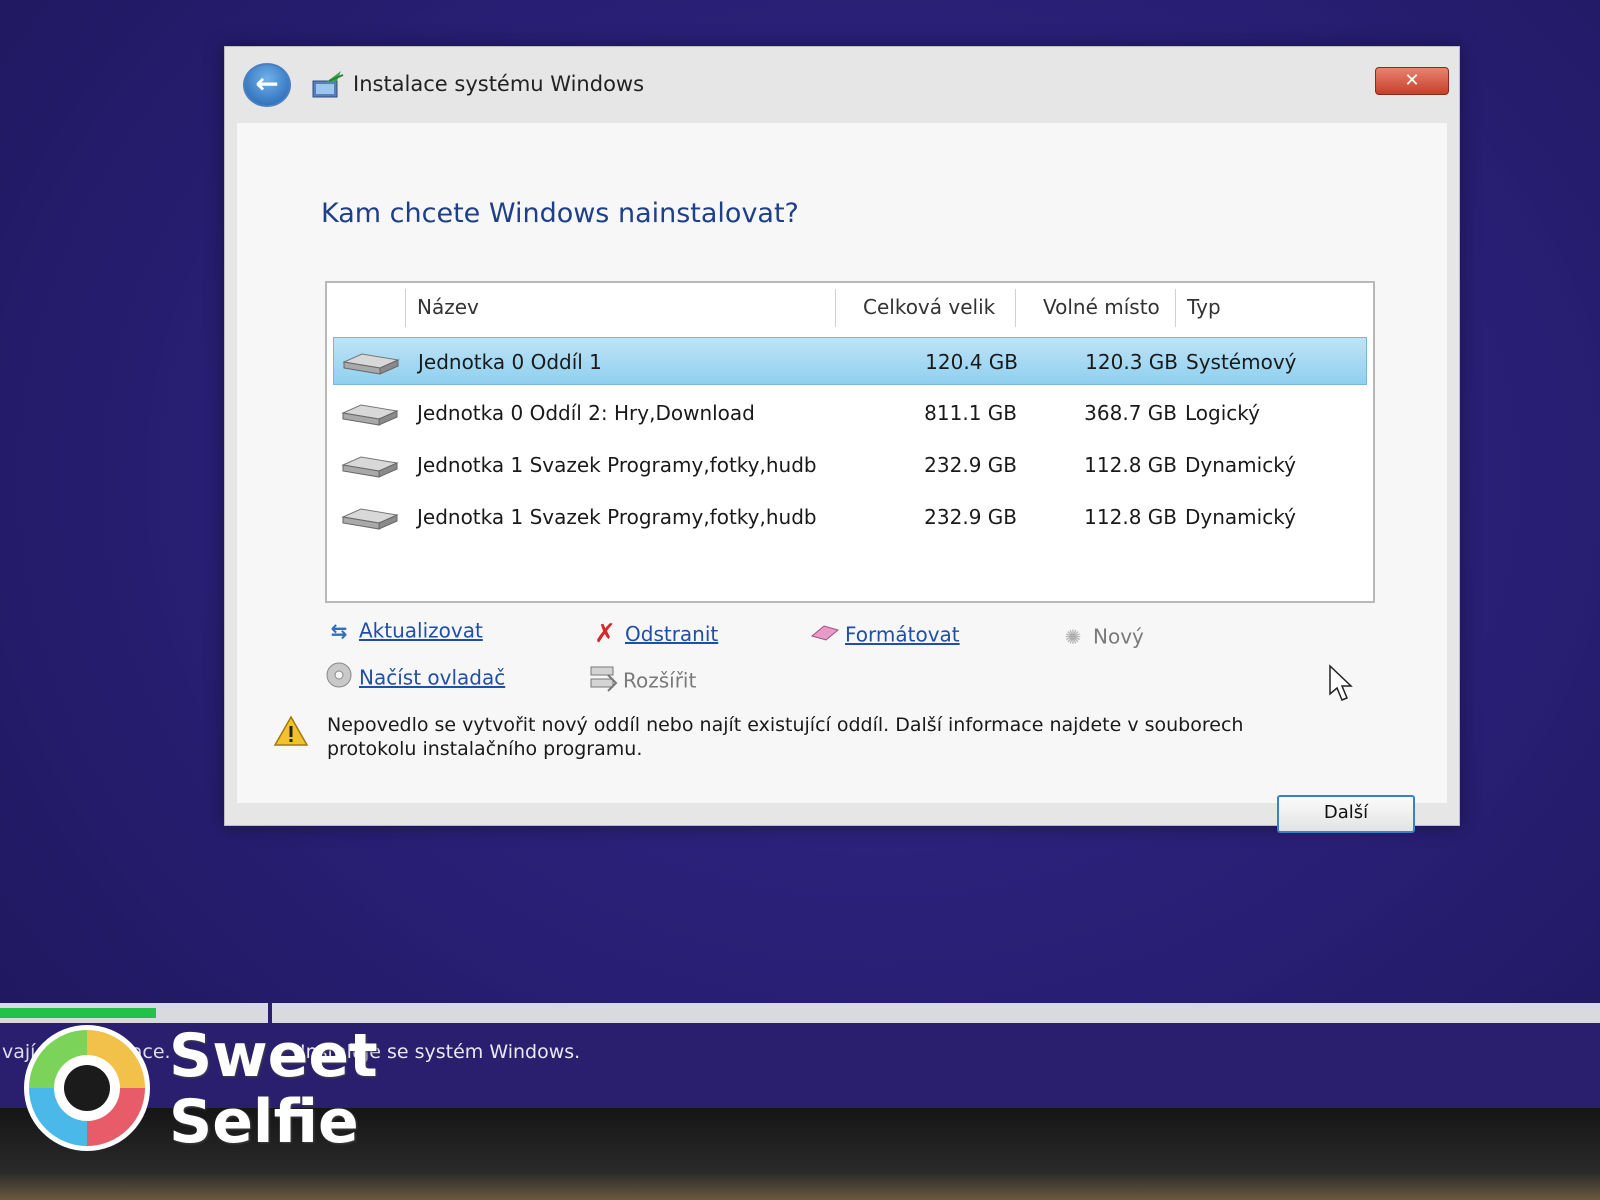 Image resolution: width=1600 pixels, height=1200 pixels. Describe the element at coordinates (403, 630) in the screenshot. I see `refresh-link: ⇆ Aktualizovat` at that location.